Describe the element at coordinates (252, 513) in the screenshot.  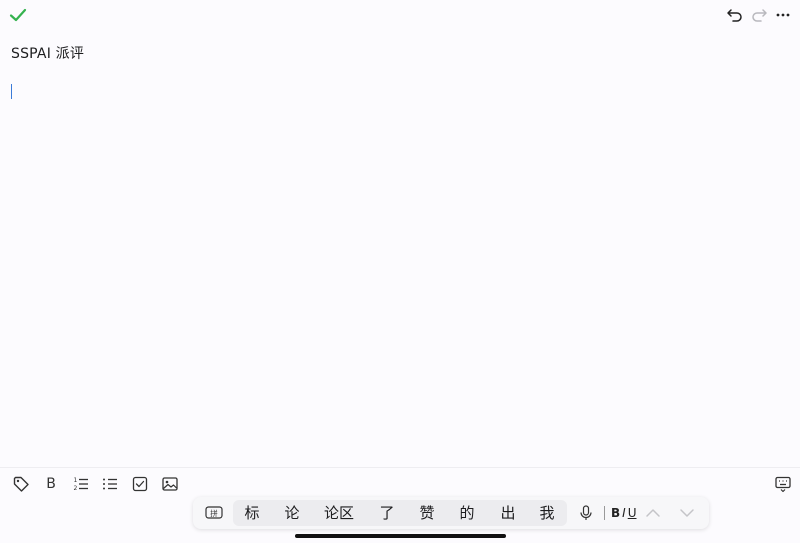
I see `candidate-item: 标` at that location.